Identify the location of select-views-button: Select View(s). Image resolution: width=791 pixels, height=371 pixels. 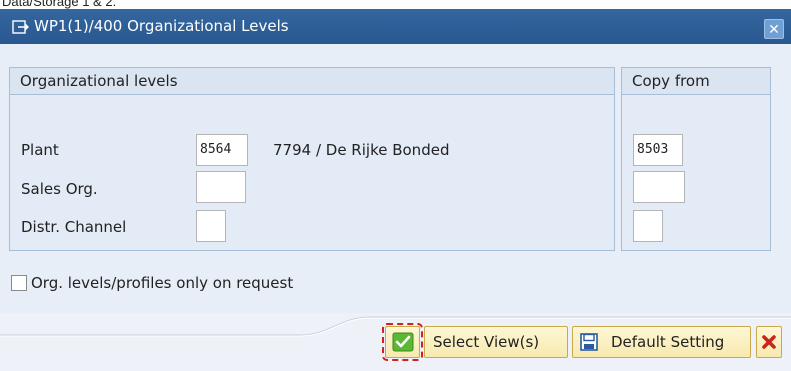
(496, 342).